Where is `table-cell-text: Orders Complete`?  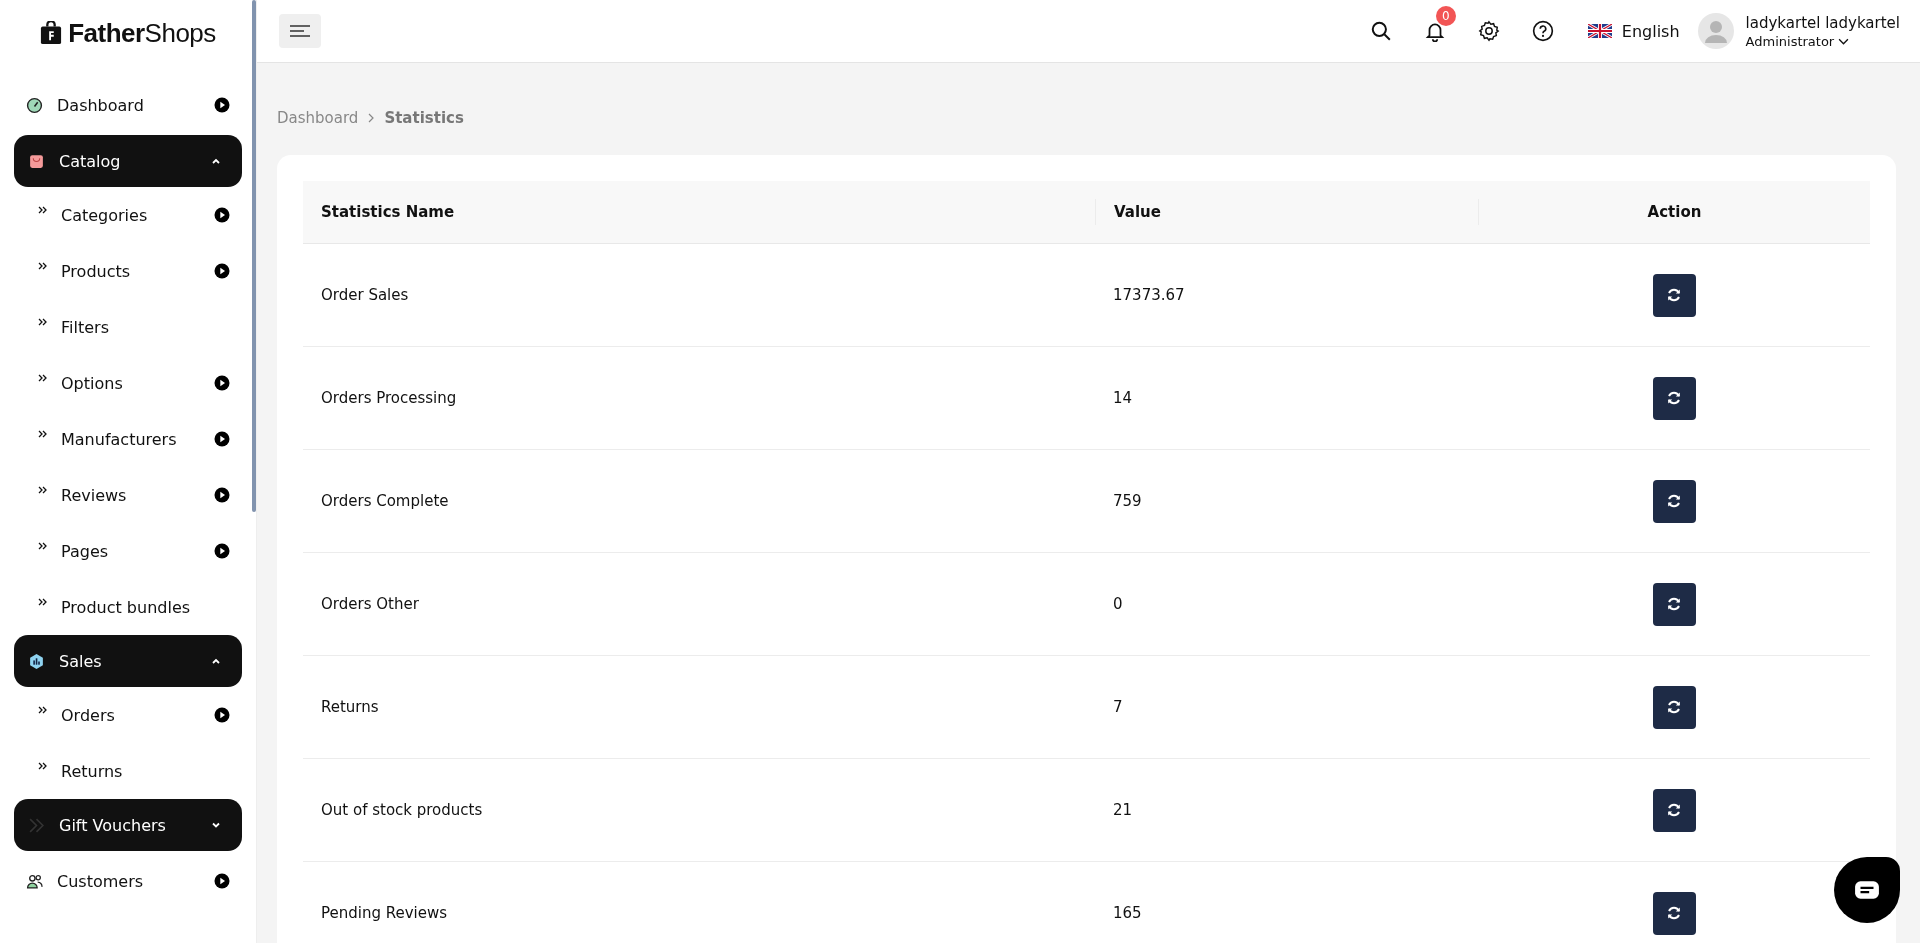
table-cell-text: Orders Complete is located at coordinates (385, 501).